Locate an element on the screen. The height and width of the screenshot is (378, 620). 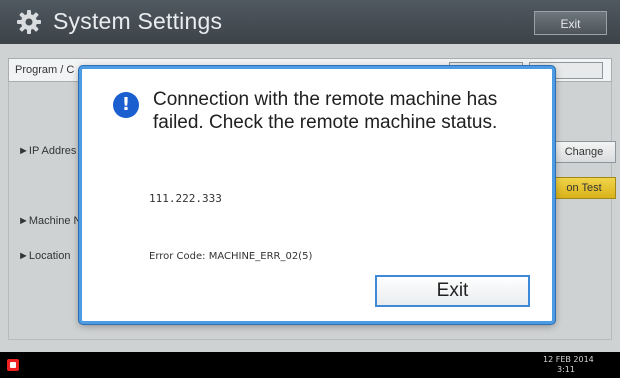
date-time: 12 FEB 2014 3:11 is located at coordinates (568, 365).